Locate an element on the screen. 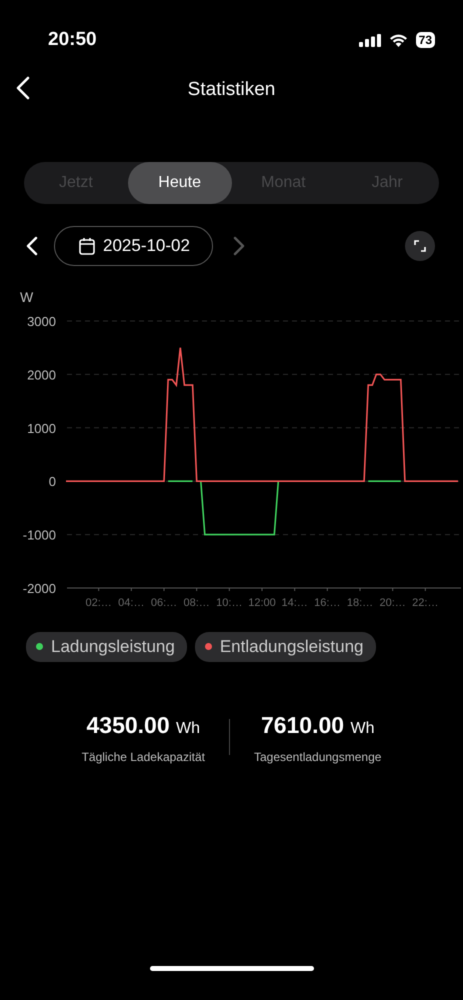 This screenshot has width=463, height=1000. stat-value: 7610.00 Wh is located at coordinates (318, 725).